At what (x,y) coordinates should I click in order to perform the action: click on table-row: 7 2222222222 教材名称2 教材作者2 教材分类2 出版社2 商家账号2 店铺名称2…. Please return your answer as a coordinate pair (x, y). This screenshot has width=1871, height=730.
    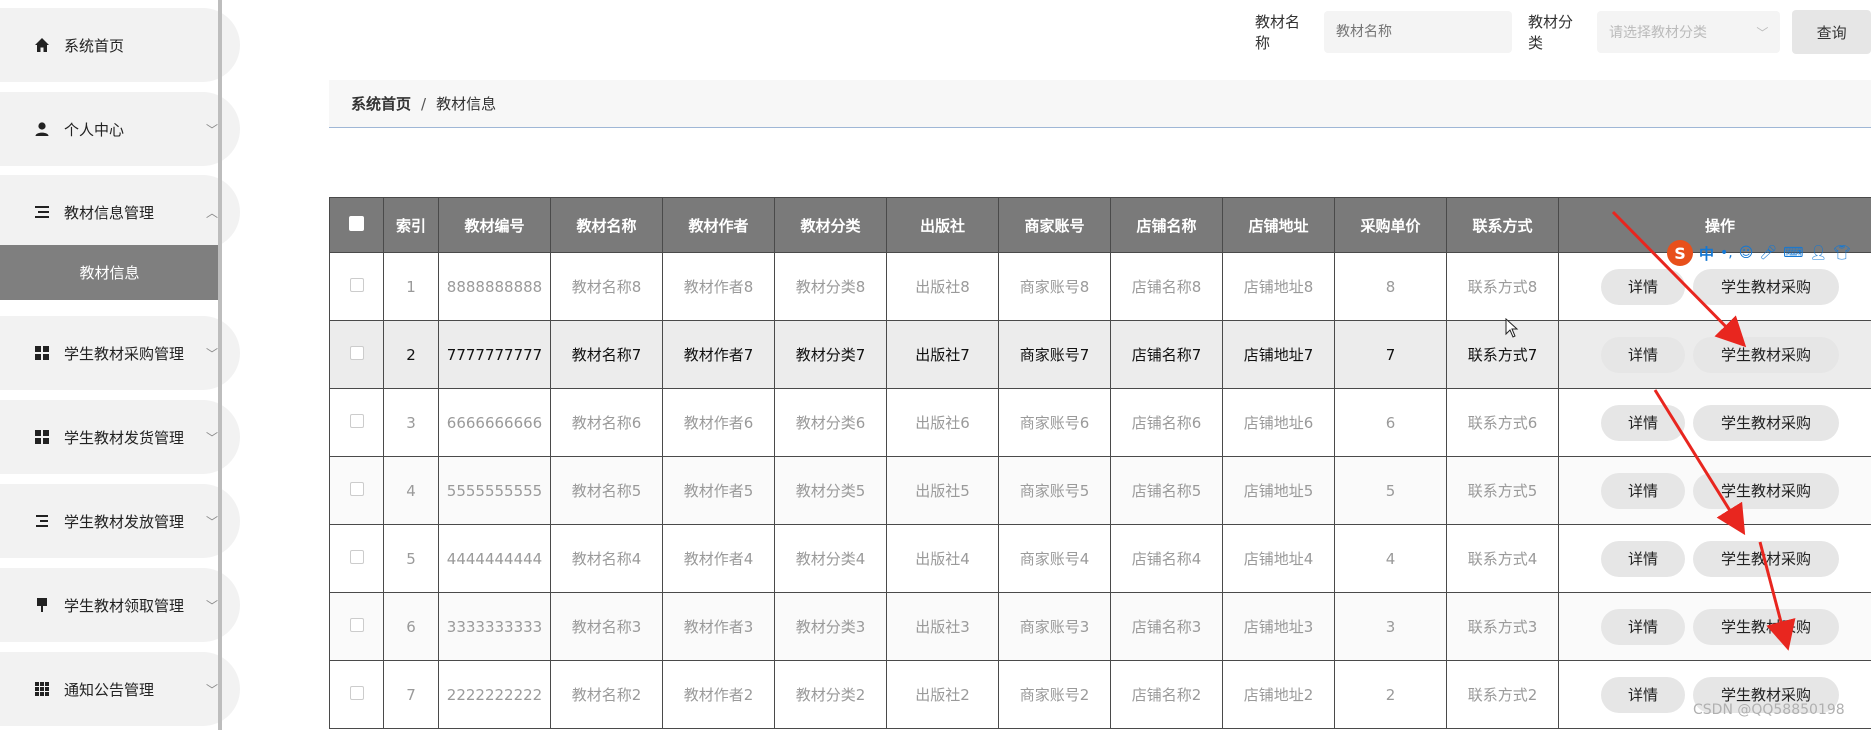
    Looking at the image, I should click on (1100, 694).